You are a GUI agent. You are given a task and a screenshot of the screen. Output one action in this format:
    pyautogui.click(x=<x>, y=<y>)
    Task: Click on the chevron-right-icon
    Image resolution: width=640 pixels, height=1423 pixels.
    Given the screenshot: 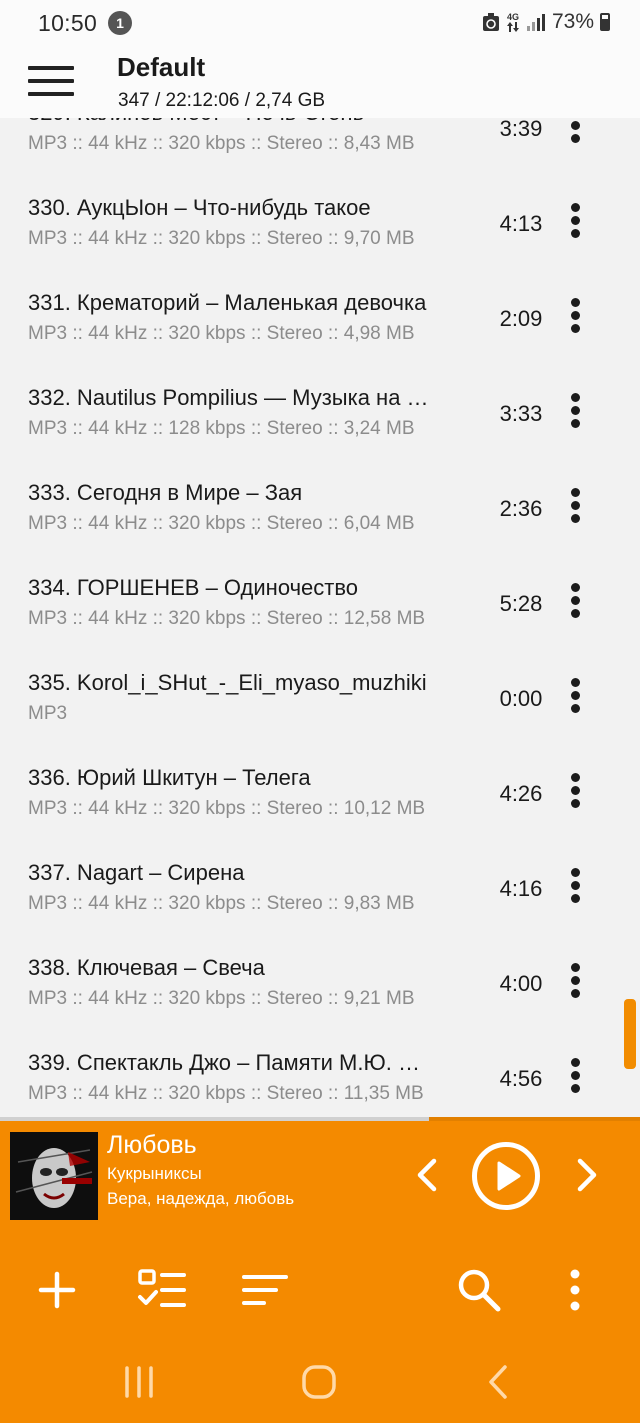 What is the action you would take?
    pyautogui.click(x=587, y=1175)
    